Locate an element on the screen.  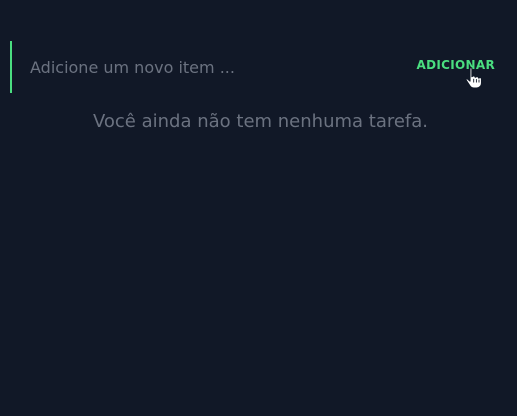
add-task-button: ADICIONAR is located at coordinates (456, 65).